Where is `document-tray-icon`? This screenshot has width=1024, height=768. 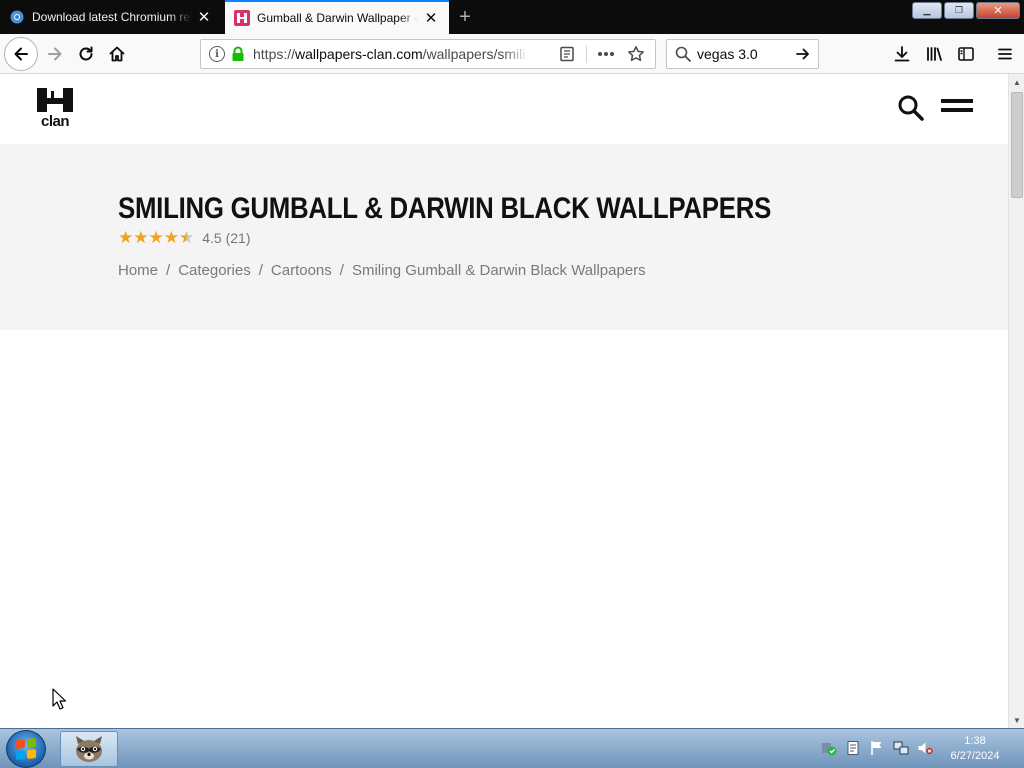 document-tray-icon is located at coordinates (853, 748).